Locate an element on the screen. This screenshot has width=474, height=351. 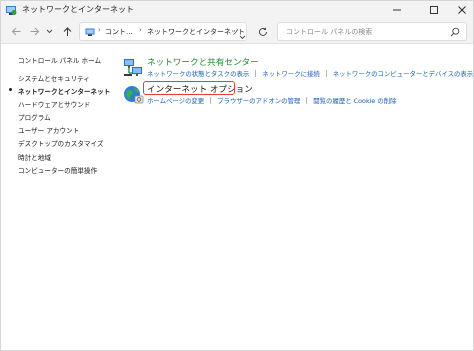
maximize-icon is located at coordinates (434, 10).